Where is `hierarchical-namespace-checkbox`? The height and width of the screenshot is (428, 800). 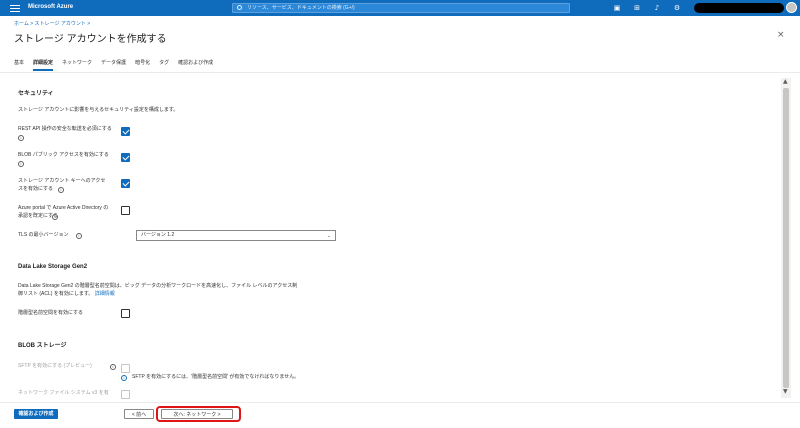 hierarchical-namespace-checkbox is located at coordinates (125, 313).